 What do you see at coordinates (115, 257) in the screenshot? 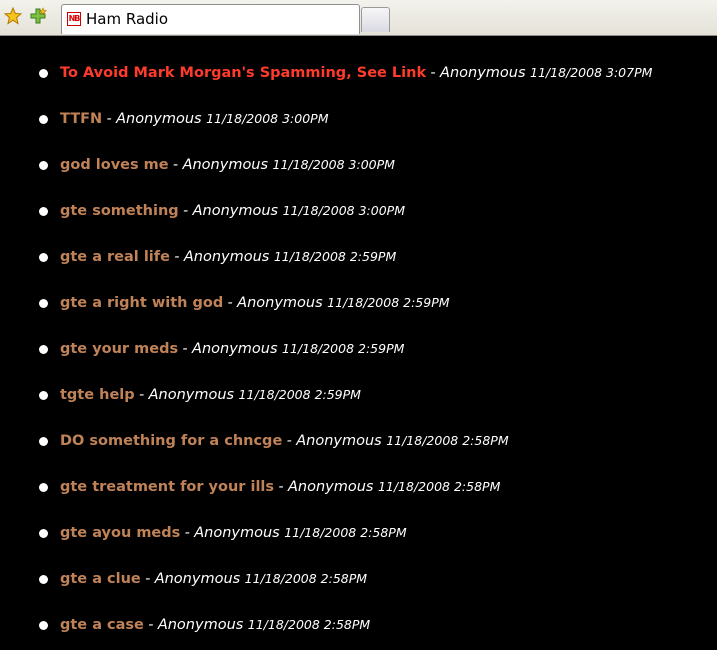
I see `post-title-link: gte a real life` at bounding box center [115, 257].